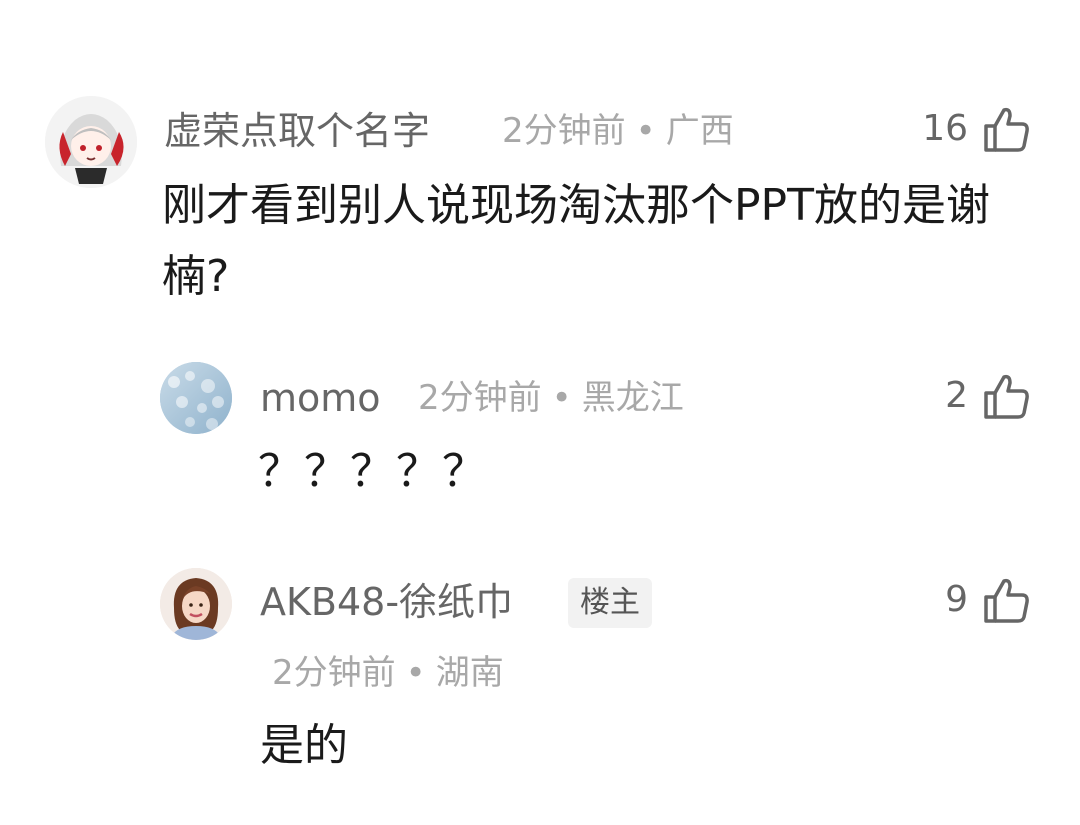 Image resolution: width=1080 pixels, height=825 pixels. Describe the element at coordinates (976, 129) in the screenshot. I see `like-button: 16` at that location.